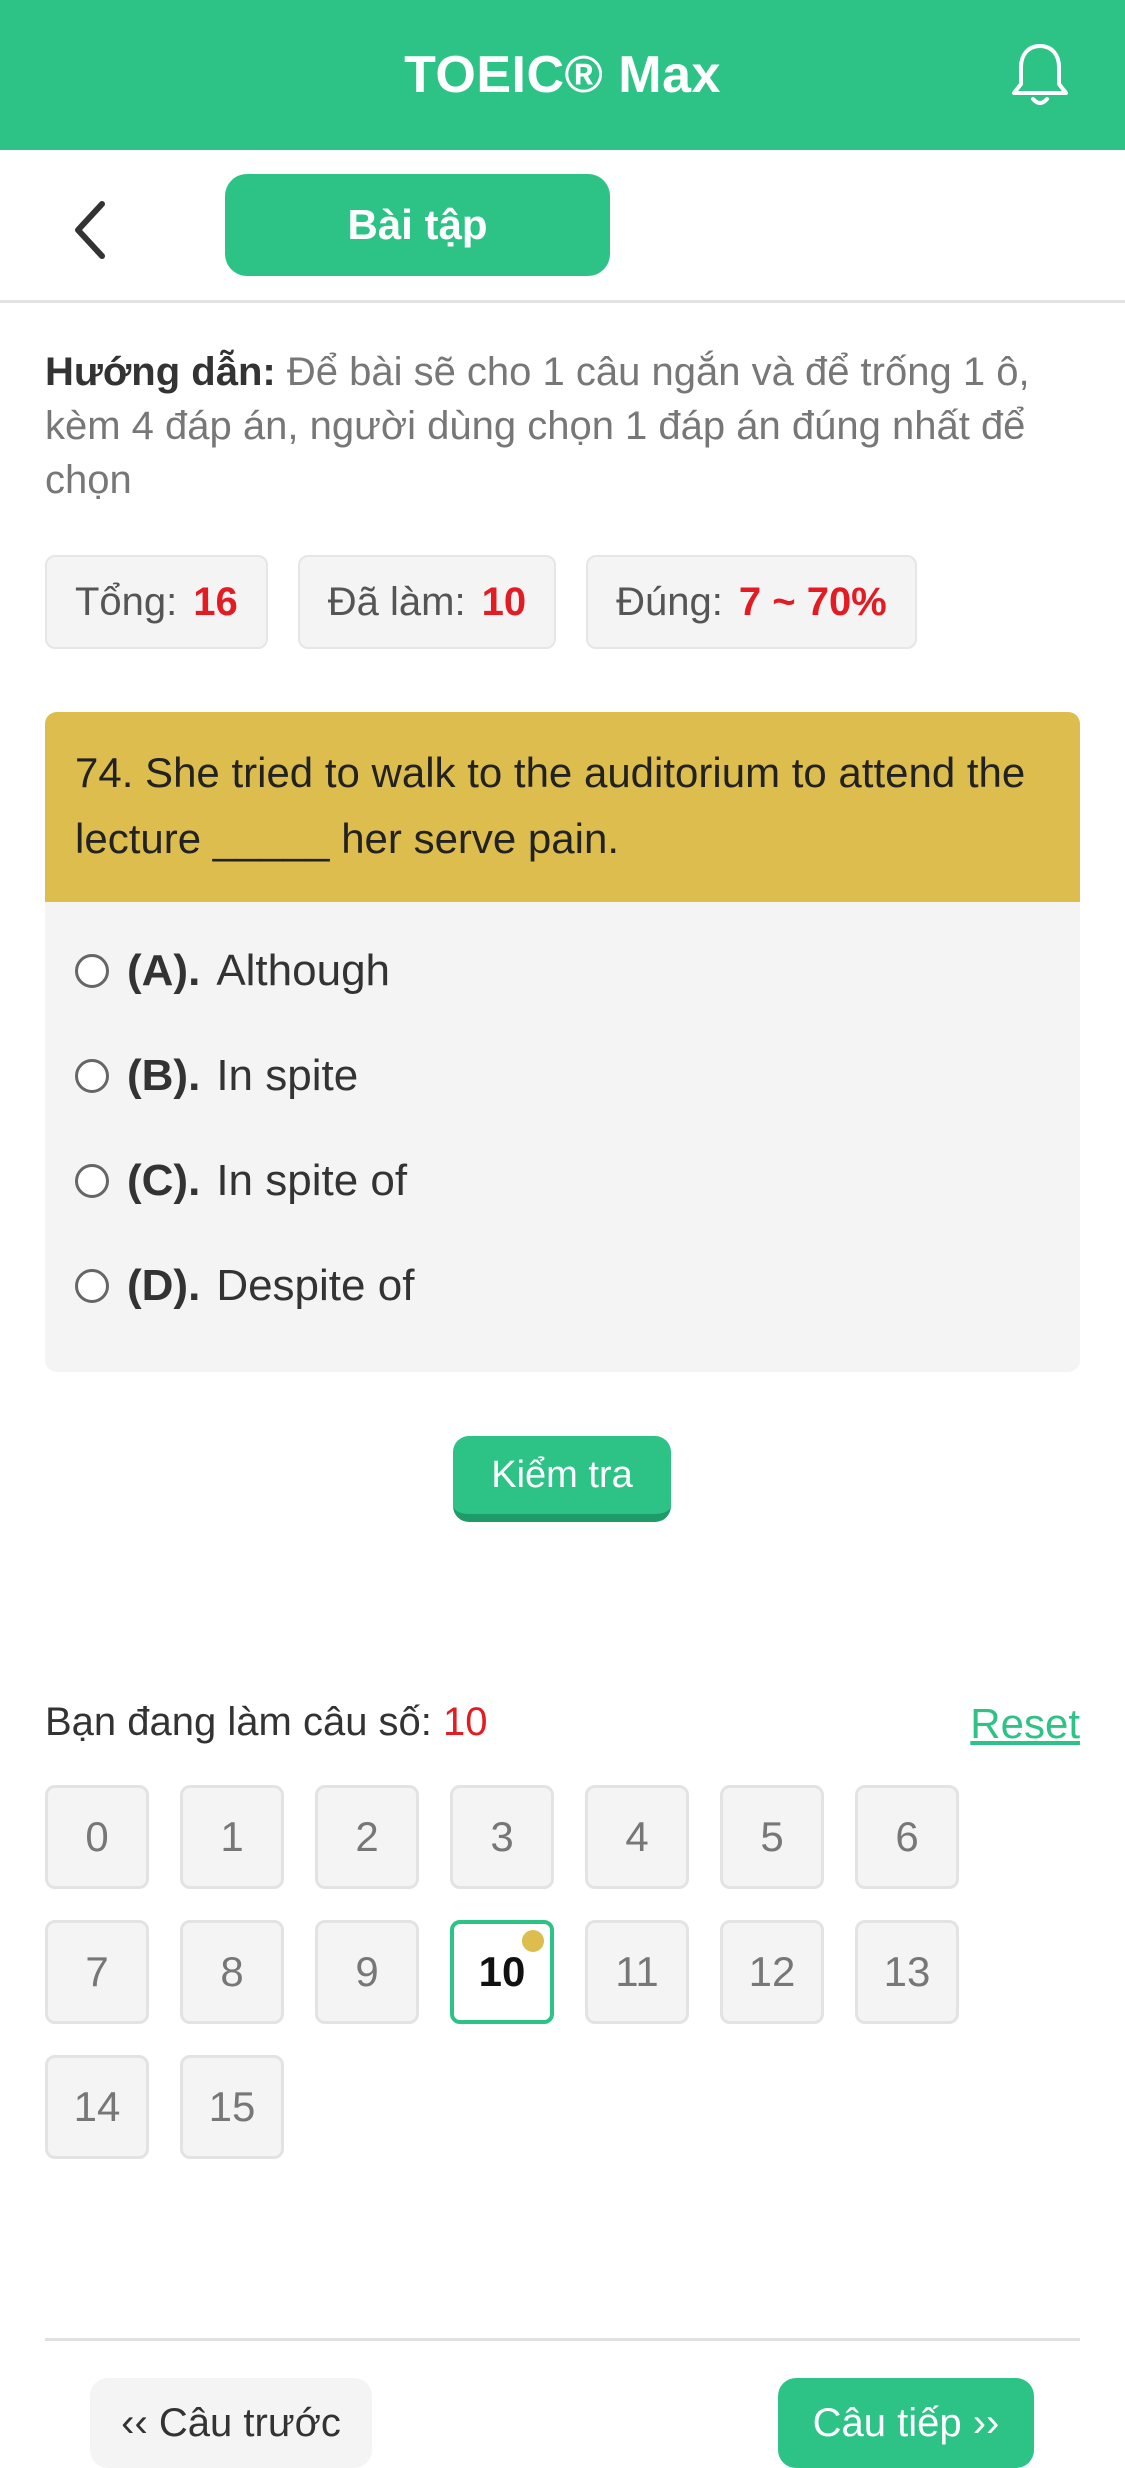  What do you see at coordinates (315, 1285) in the screenshot?
I see `option-text: Despite of` at bounding box center [315, 1285].